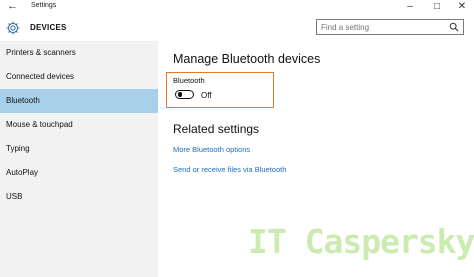 The width and height of the screenshot is (474, 277). What do you see at coordinates (13, 28) in the screenshot?
I see `gear-icon` at bounding box center [13, 28].